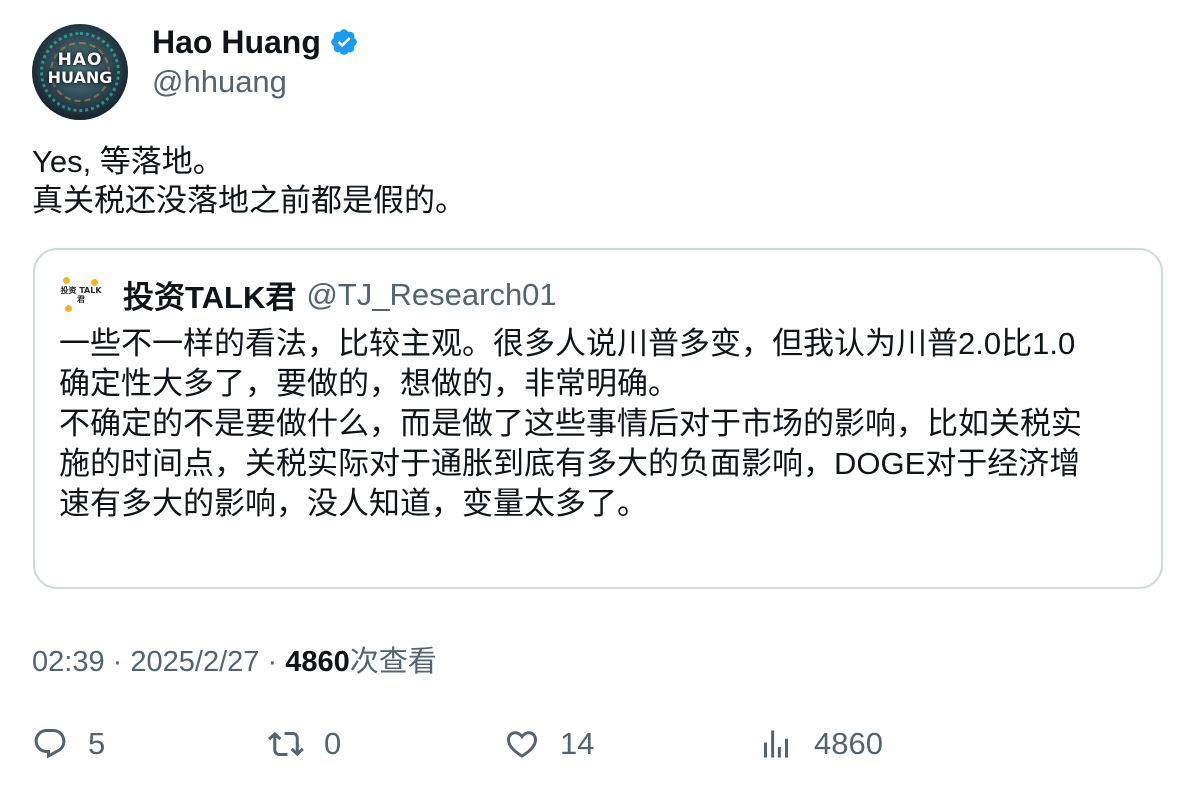  I want to click on quoted-text-line: 施的时间点，关税实际对于通胀到底有多大的负面影响，DOGE对于经济增, so click(570, 463).